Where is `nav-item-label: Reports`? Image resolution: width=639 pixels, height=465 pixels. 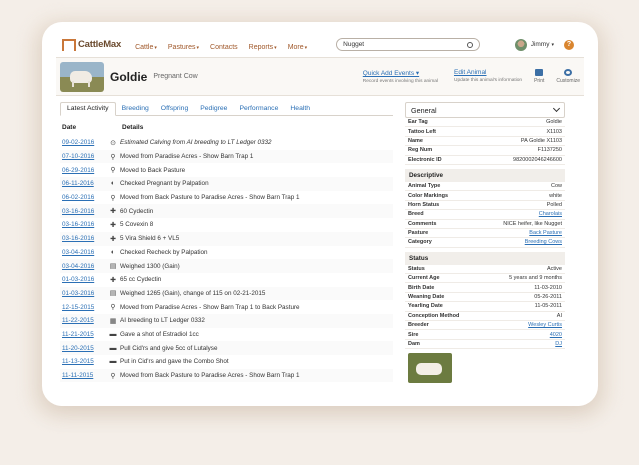
nav-item-label: Reports is located at coordinates (261, 47).